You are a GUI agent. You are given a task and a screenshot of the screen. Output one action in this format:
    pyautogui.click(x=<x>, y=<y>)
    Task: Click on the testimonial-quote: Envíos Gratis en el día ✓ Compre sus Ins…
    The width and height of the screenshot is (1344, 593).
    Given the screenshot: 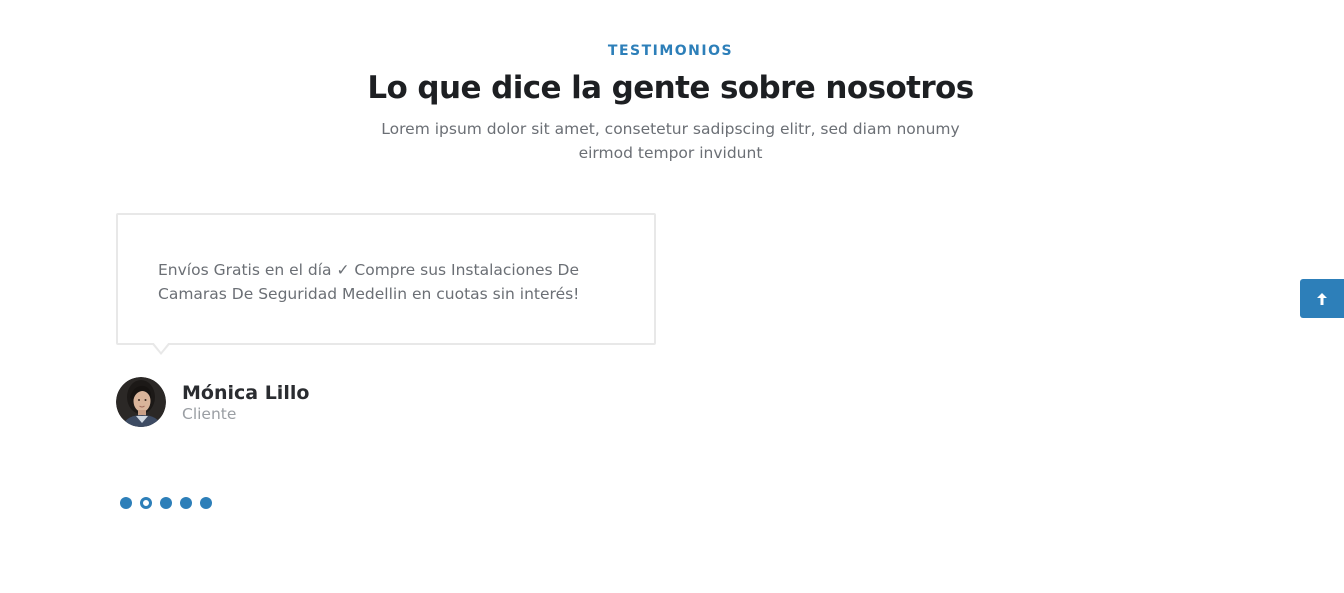 What is the action you would take?
    pyautogui.click(x=369, y=282)
    